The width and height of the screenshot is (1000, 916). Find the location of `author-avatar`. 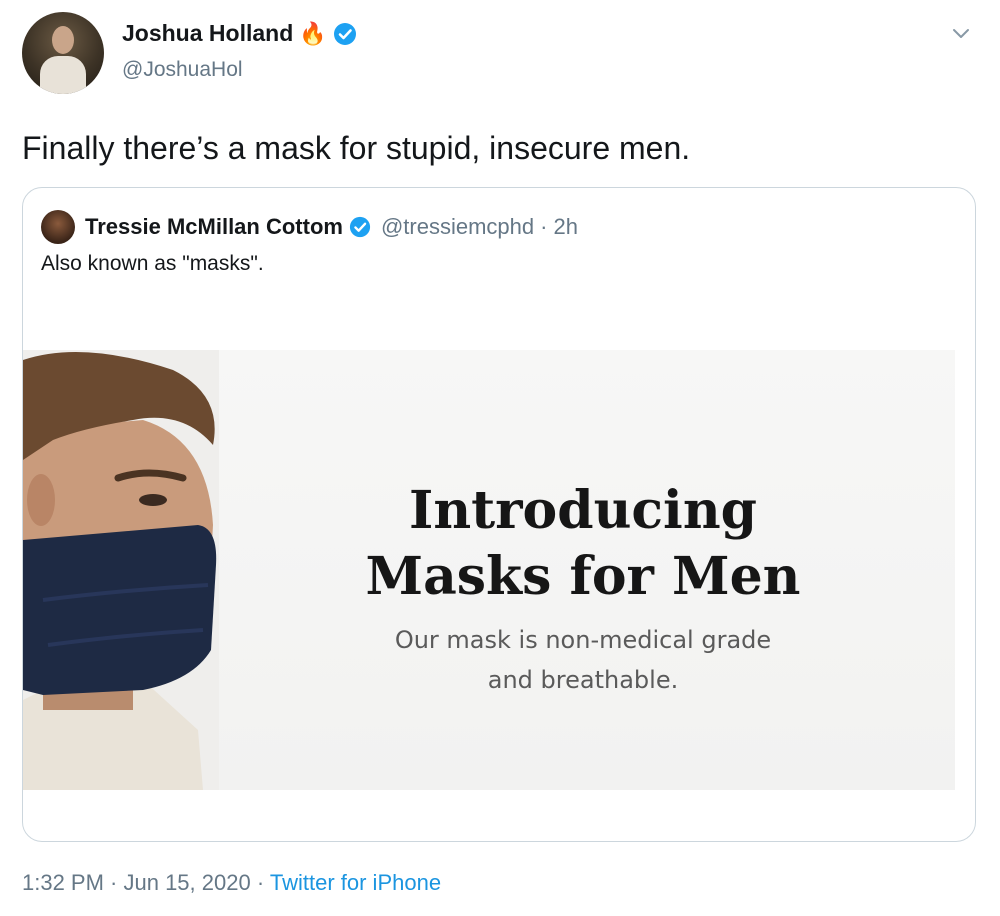

author-avatar is located at coordinates (63, 53).